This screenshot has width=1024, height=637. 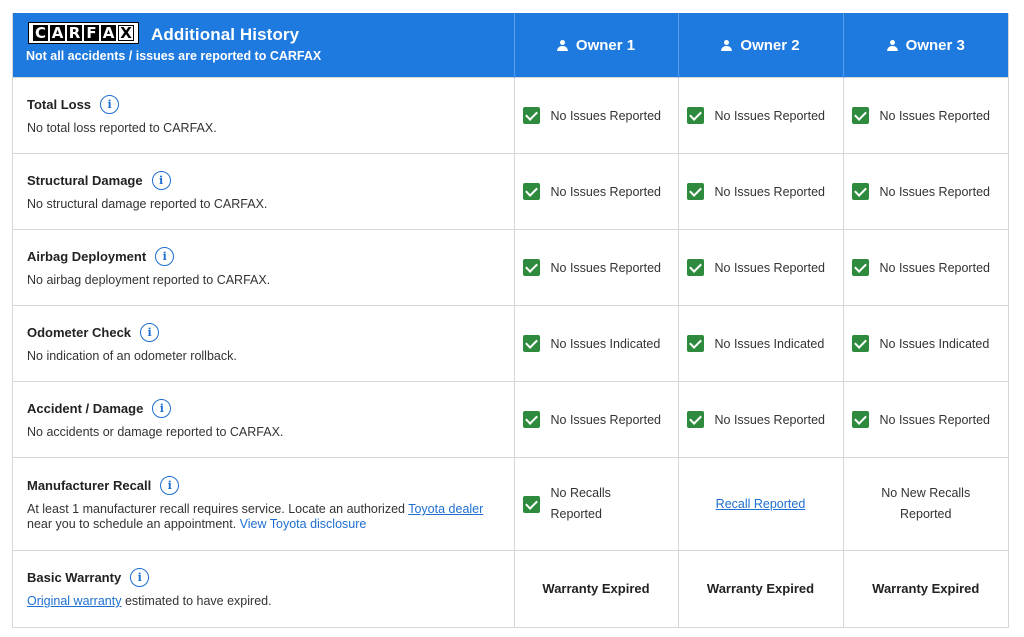 What do you see at coordinates (926, 503) in the screenshot?
I see `status-text: No New Recalls Reported` at bounding box center [926, 503].